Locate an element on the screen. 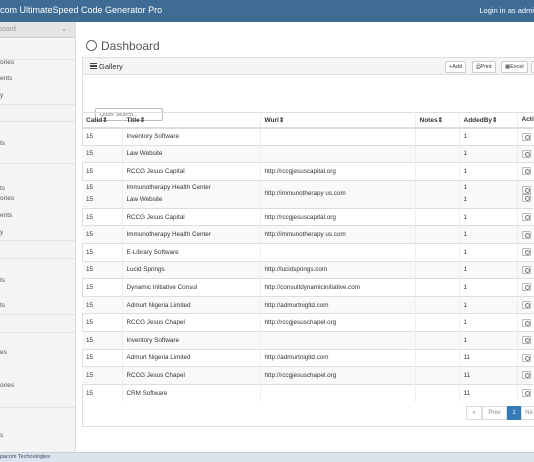 The width and height of the screenshot is (534, 462). cell-wurl: http://immunotherapy us.com is located at coordinates (338, 234).